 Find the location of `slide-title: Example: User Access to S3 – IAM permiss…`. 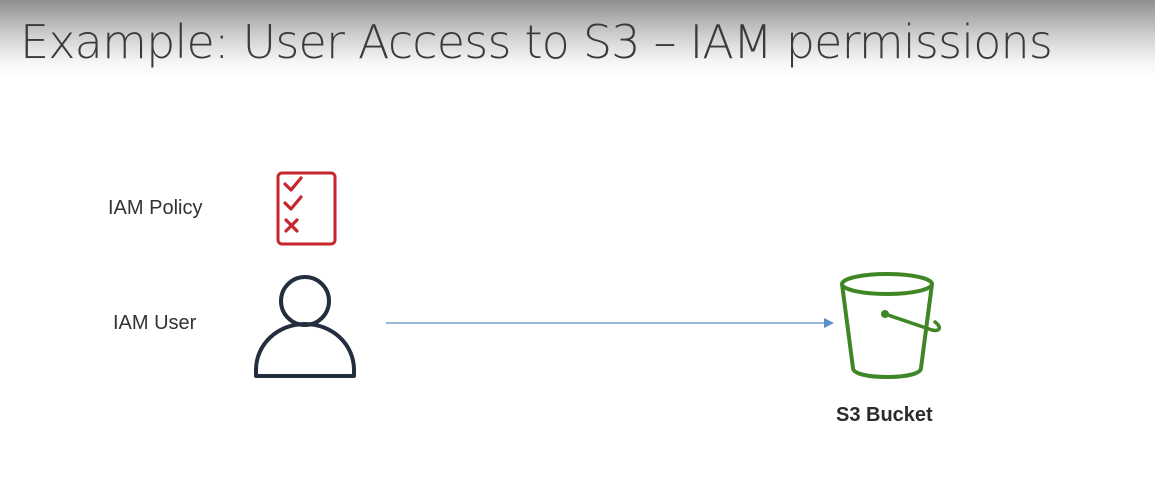

slide-title: Example: User Access to S3 – IAM permiss… is located at coordinates (536, 42).